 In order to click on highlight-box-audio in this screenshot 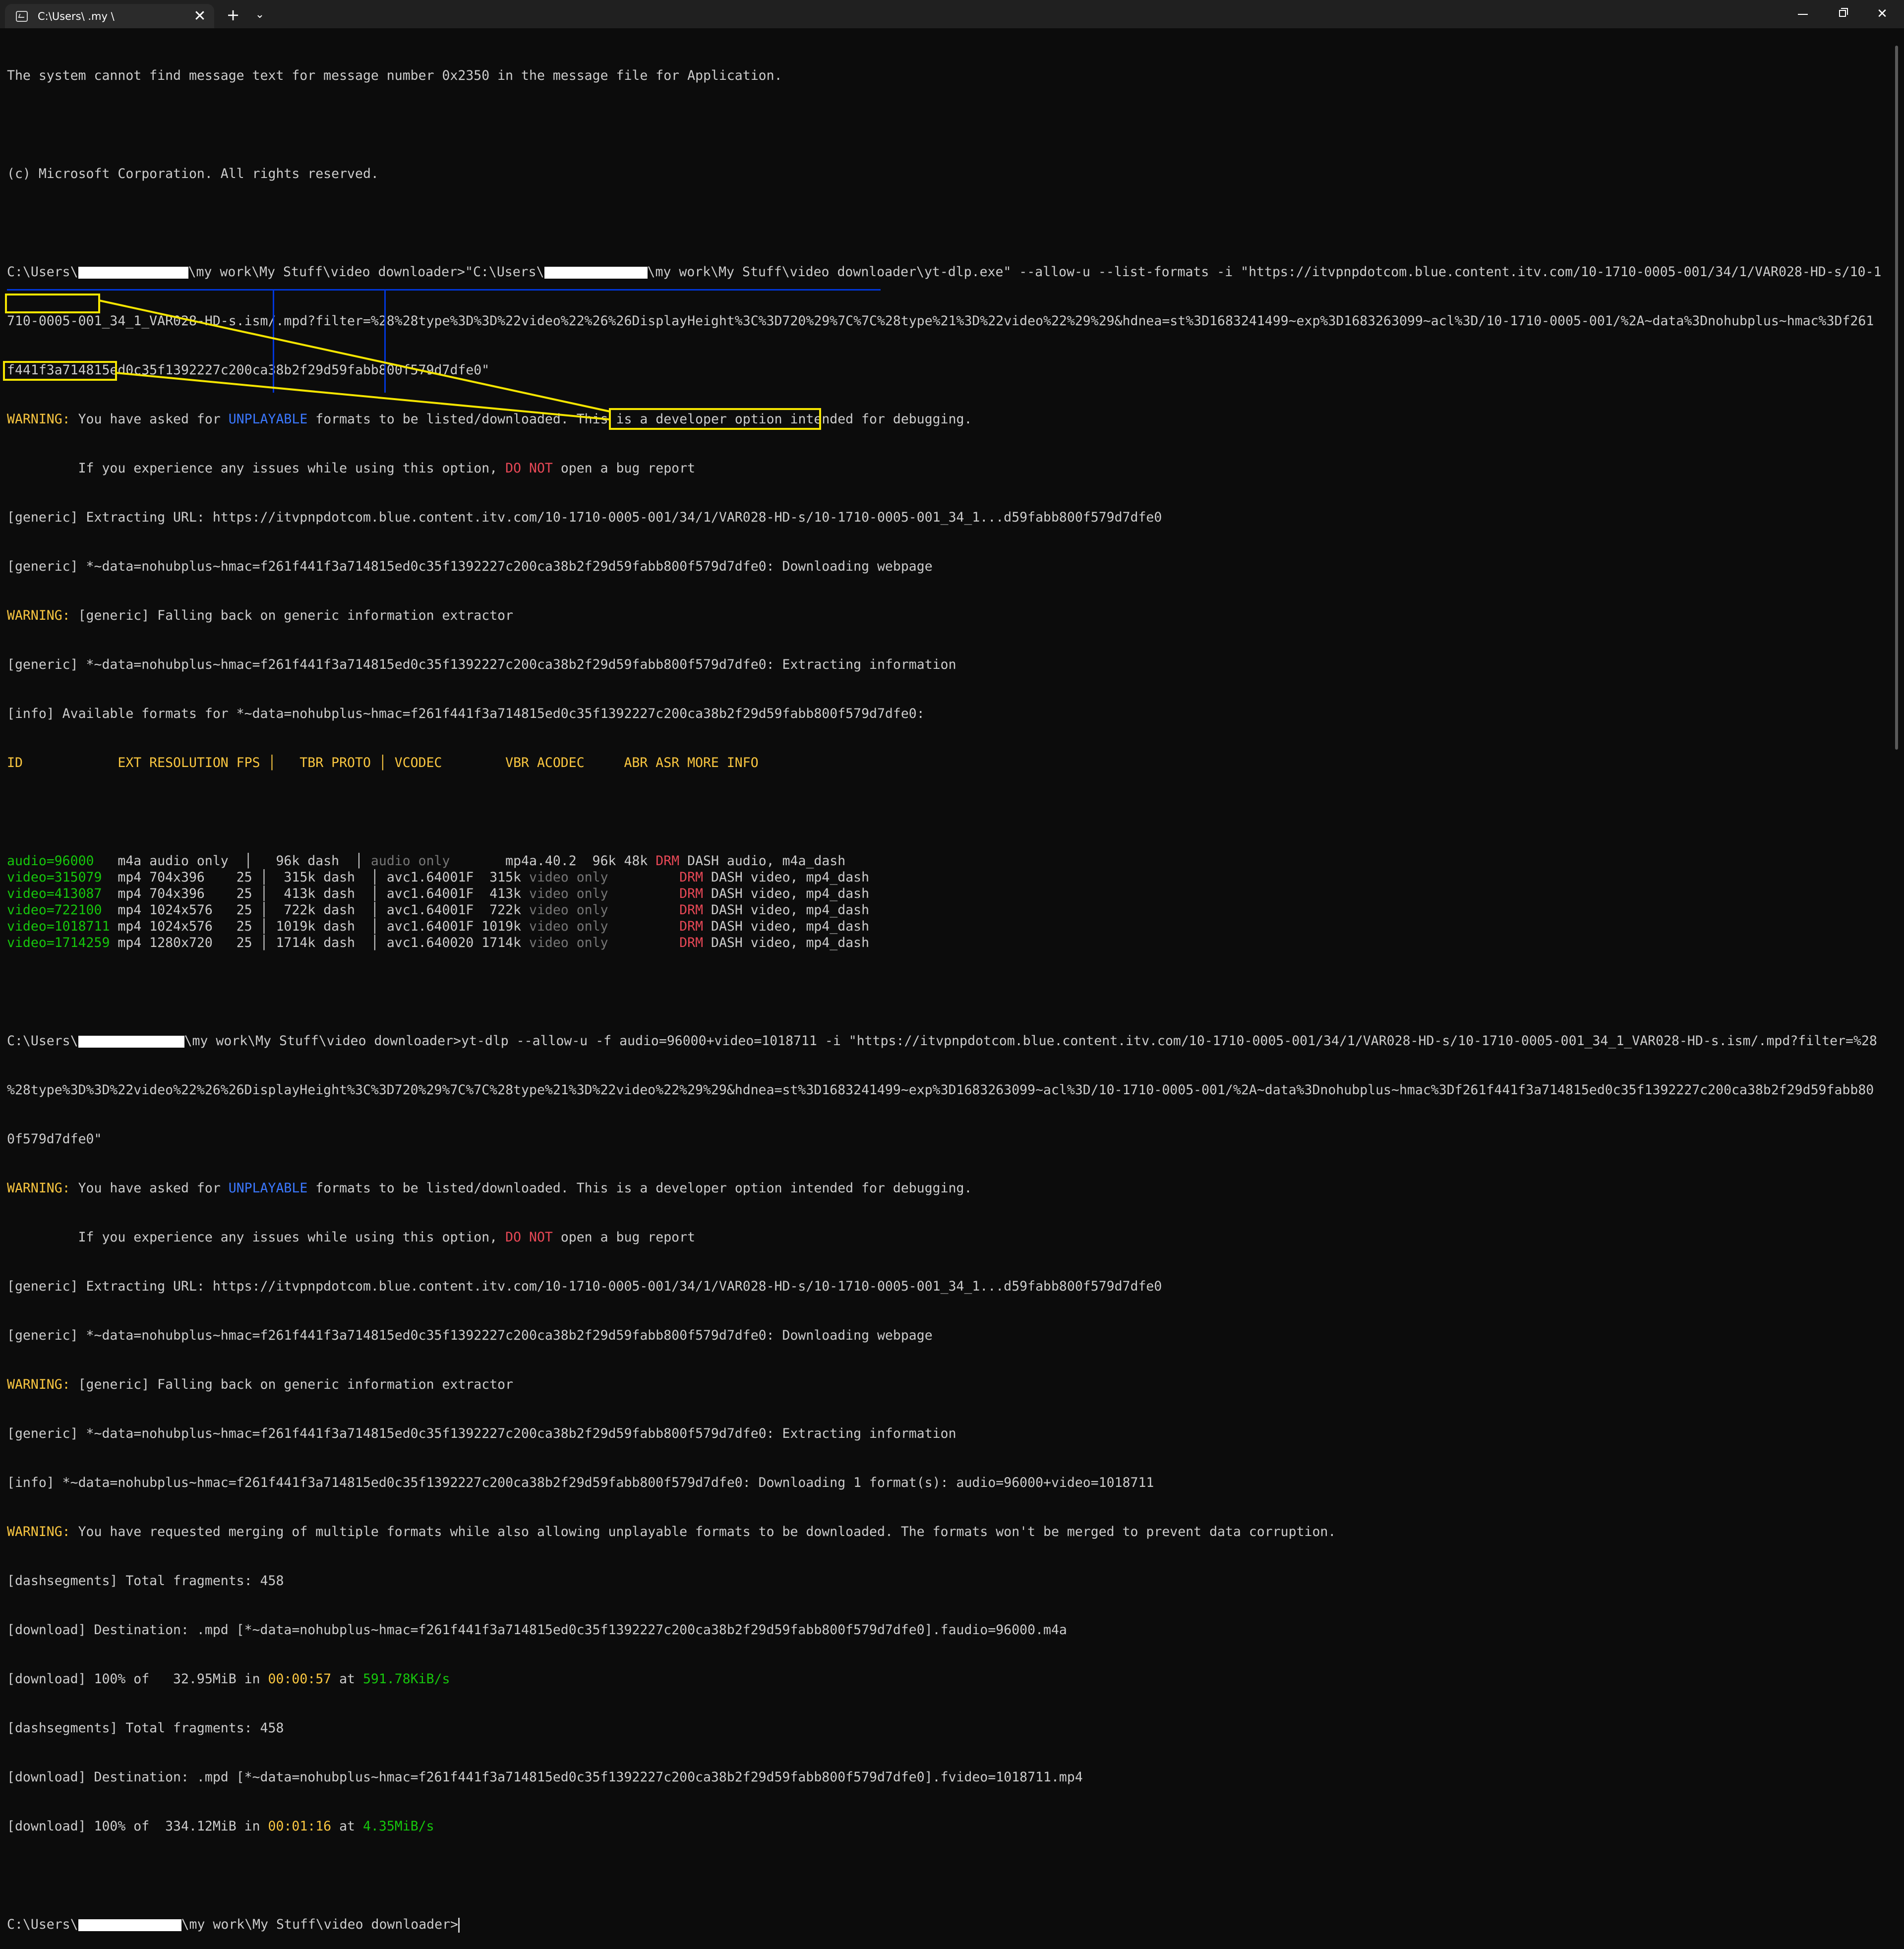, I will do `click(52, 303)`.